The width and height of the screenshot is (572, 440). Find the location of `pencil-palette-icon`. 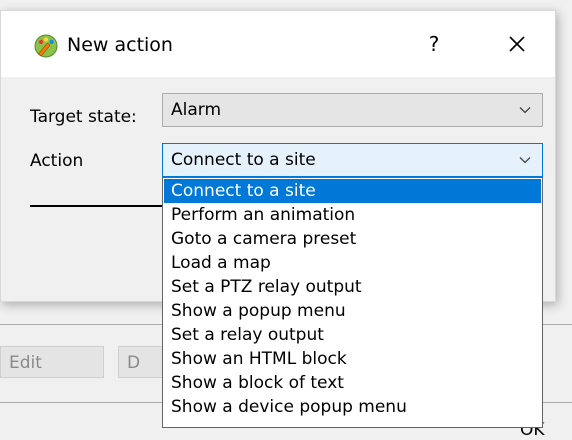

pencil-palette-icon is located at coordinates (46, 46).